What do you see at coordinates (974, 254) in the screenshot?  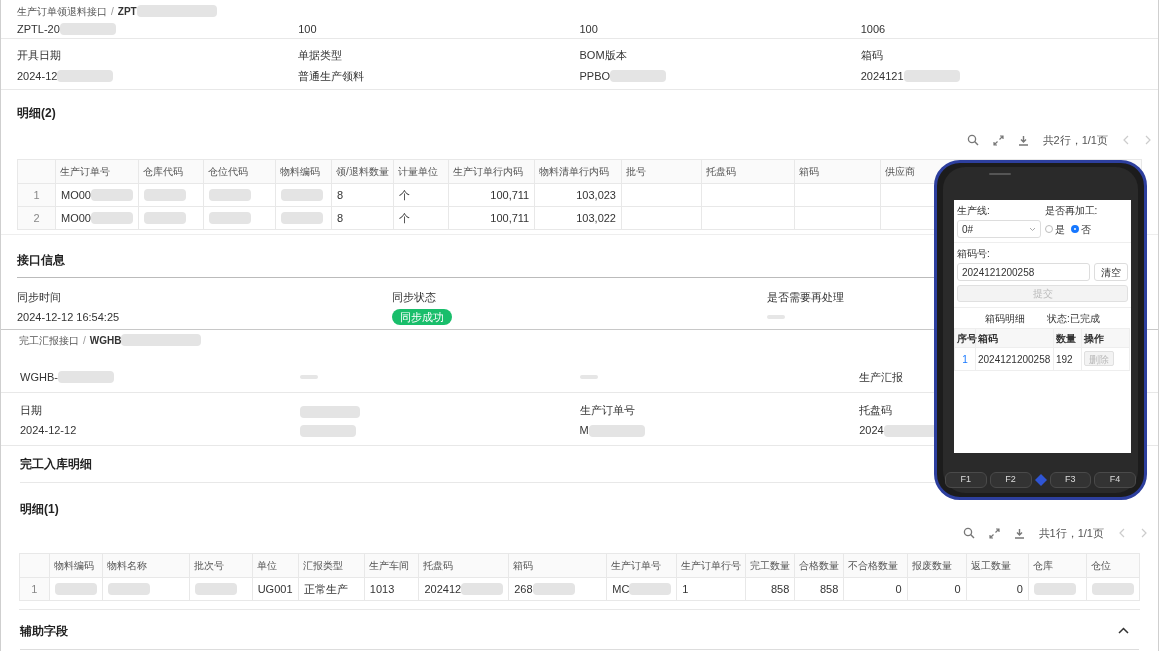 I see `field-label: 箱码号:` at bounding box center [974, 254].